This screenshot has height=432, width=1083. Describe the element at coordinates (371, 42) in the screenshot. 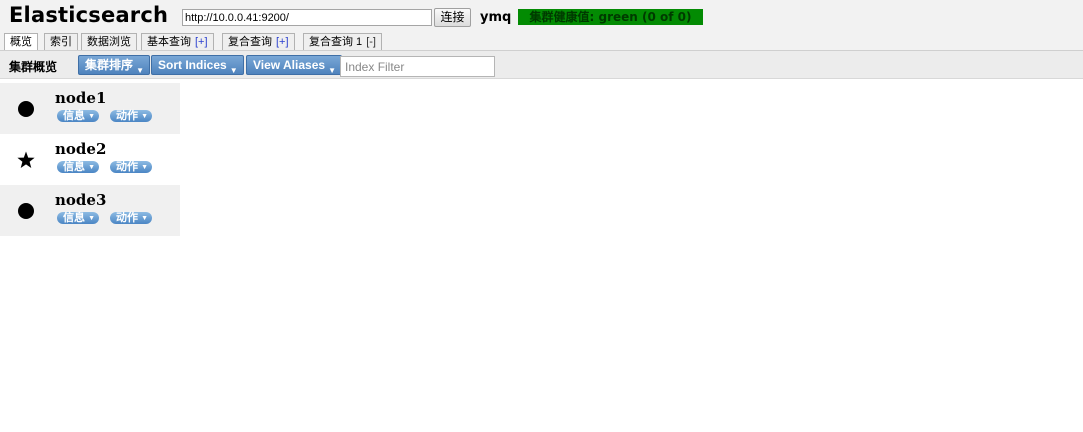

I see `close-tab-icon: [-]` at that location.